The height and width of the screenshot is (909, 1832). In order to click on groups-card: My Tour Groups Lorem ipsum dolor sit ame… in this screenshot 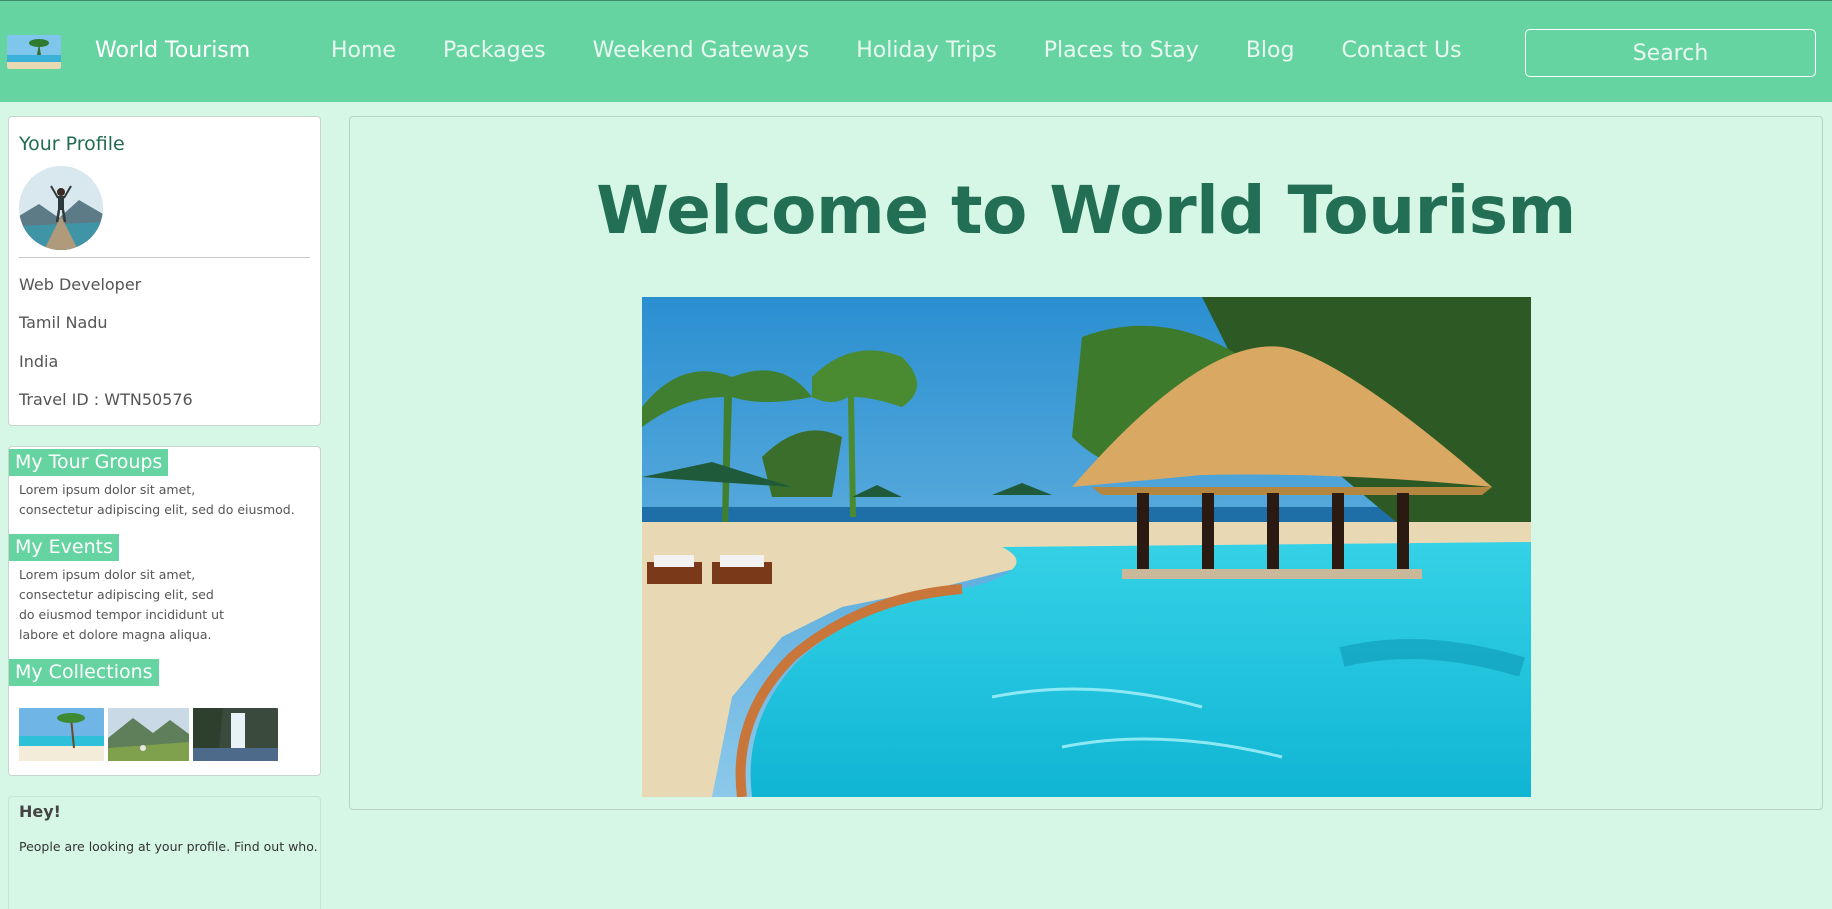, I will do `click(164, 611)`.